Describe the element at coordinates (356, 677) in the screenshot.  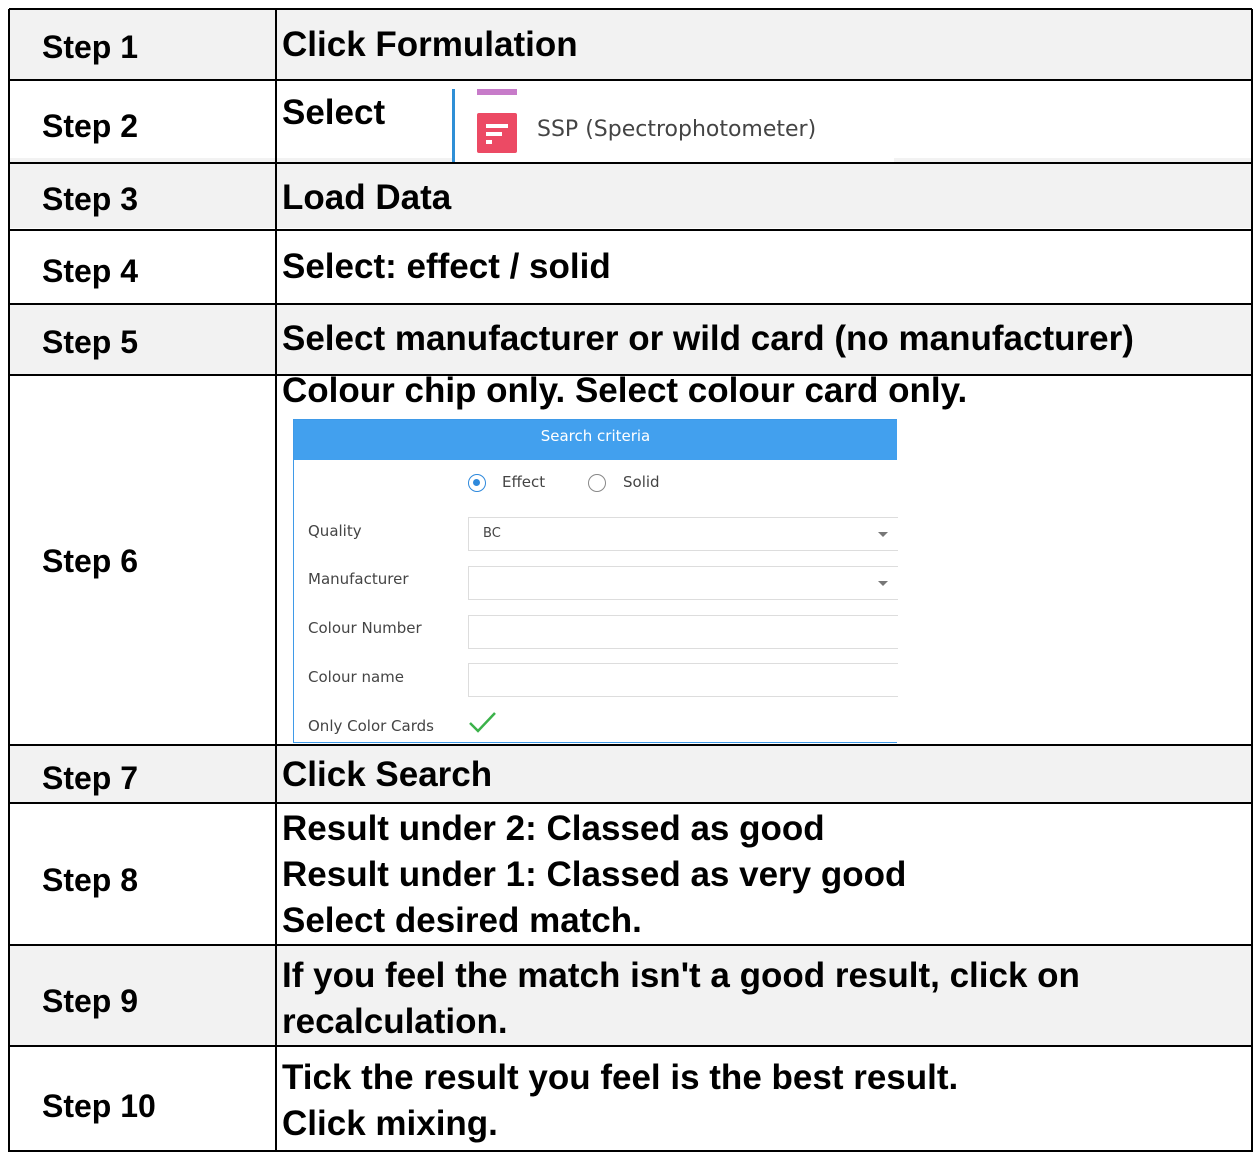
I see `colour-name-label: Colour name` at that location.